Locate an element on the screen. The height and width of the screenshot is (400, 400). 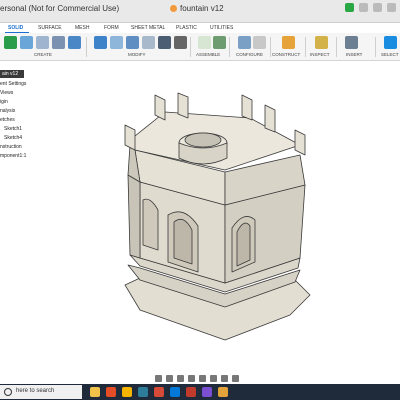
create-sketch-icon is located at coordinates (26, 42).